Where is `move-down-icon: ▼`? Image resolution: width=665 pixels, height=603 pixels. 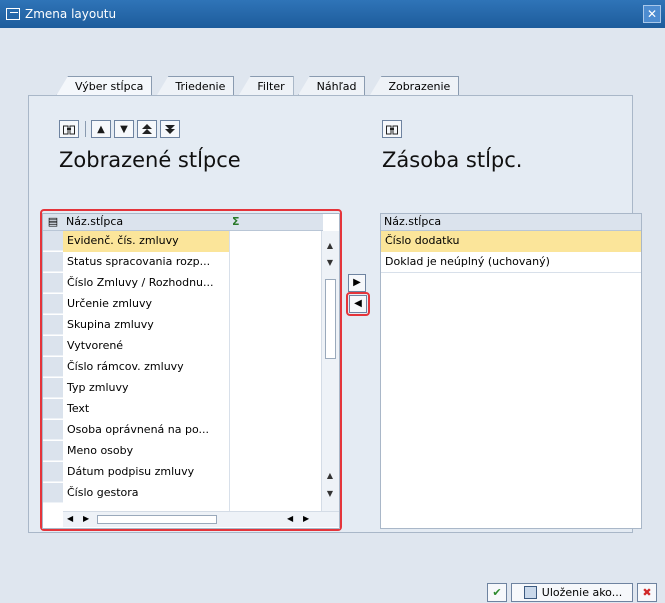 move-down-icon: ▼ is located at coordinates (124, 129).